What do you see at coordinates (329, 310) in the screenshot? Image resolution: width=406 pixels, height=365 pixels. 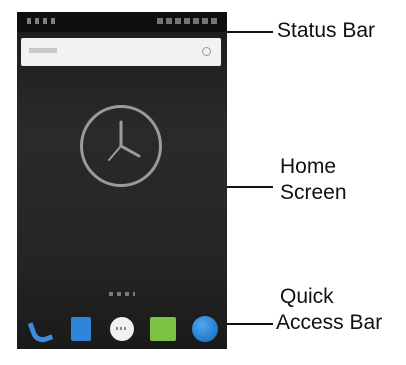 I see `quick-access-label: Quick Access Bar` at bounding box center [329, 310].